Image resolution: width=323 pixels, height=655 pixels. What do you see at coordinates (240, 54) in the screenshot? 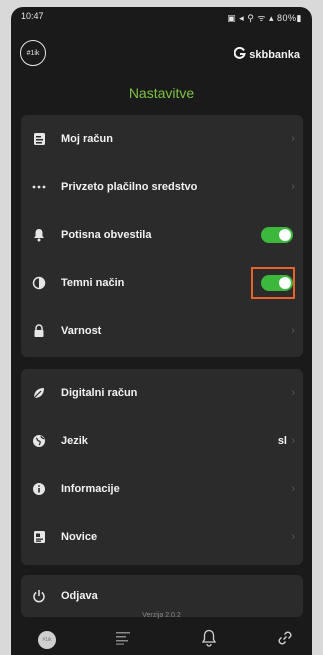
I see `bank-logo-icon` at bounding box center [240, 54].